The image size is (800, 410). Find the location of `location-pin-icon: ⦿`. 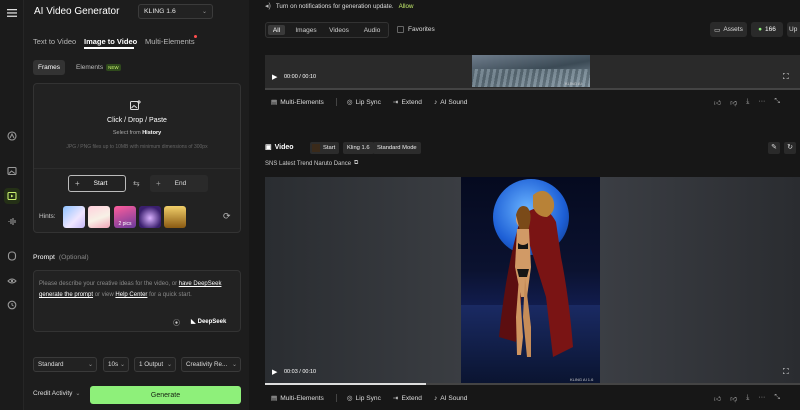

location-pin-icon: ⦿ is located at coordinates (176, 323).